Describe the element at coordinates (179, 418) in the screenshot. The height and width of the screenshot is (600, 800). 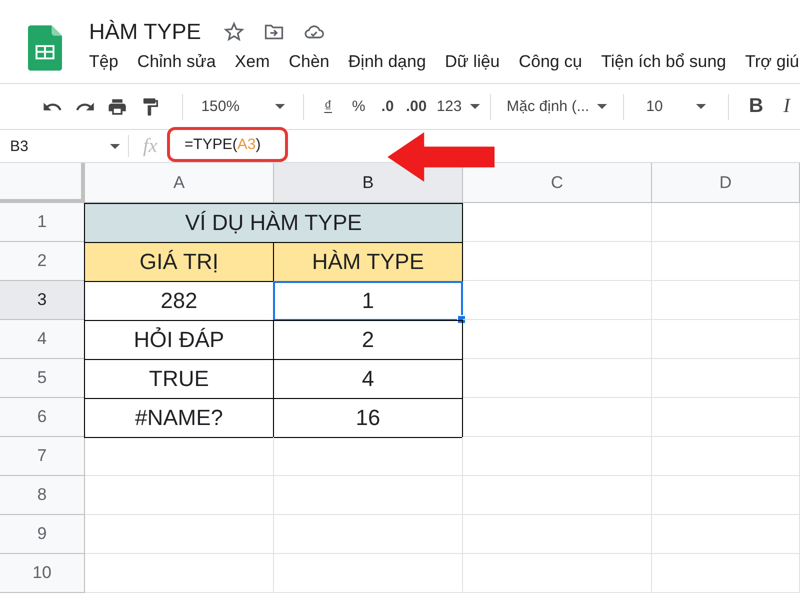
I see `table-cell: #NAME?` at that location.